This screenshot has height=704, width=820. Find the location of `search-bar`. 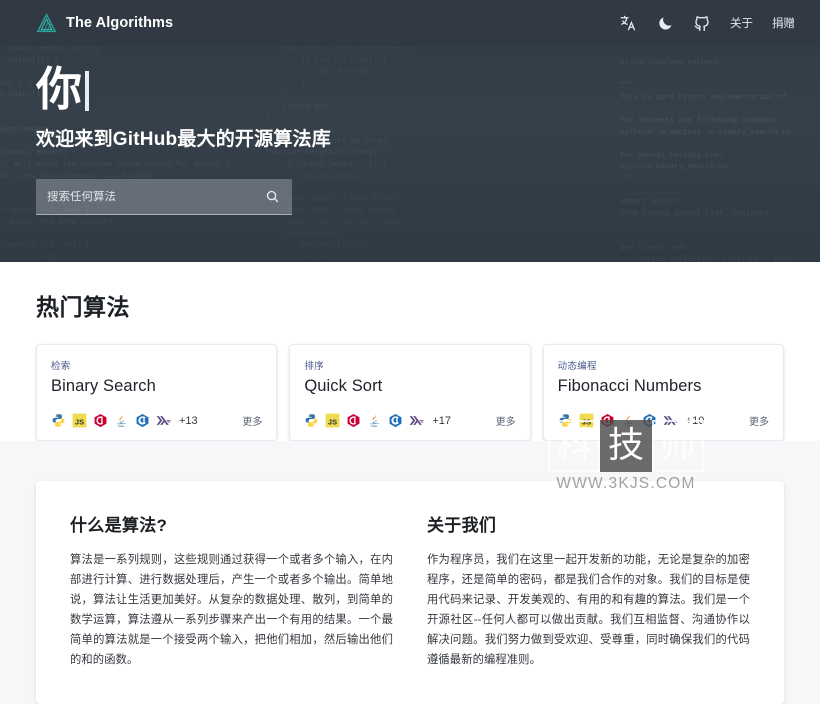

search-bar is located at coordinates (164, 197).